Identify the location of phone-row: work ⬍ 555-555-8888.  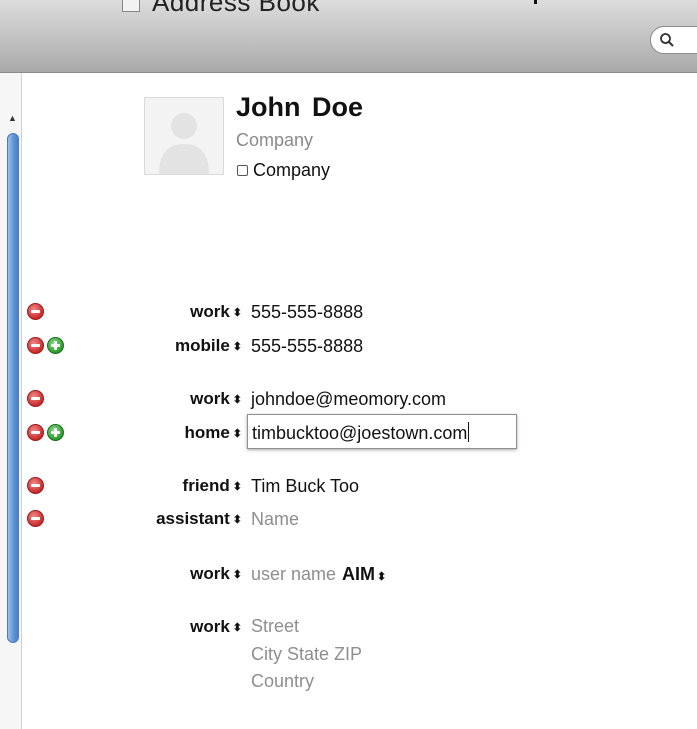
(348, 312).